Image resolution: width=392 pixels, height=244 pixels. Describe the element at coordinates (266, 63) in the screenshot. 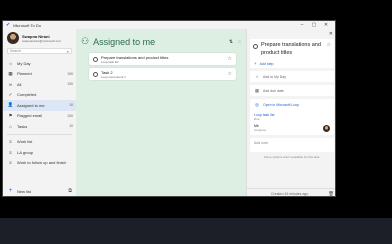

I see `add-step-label: Add step` at that location.